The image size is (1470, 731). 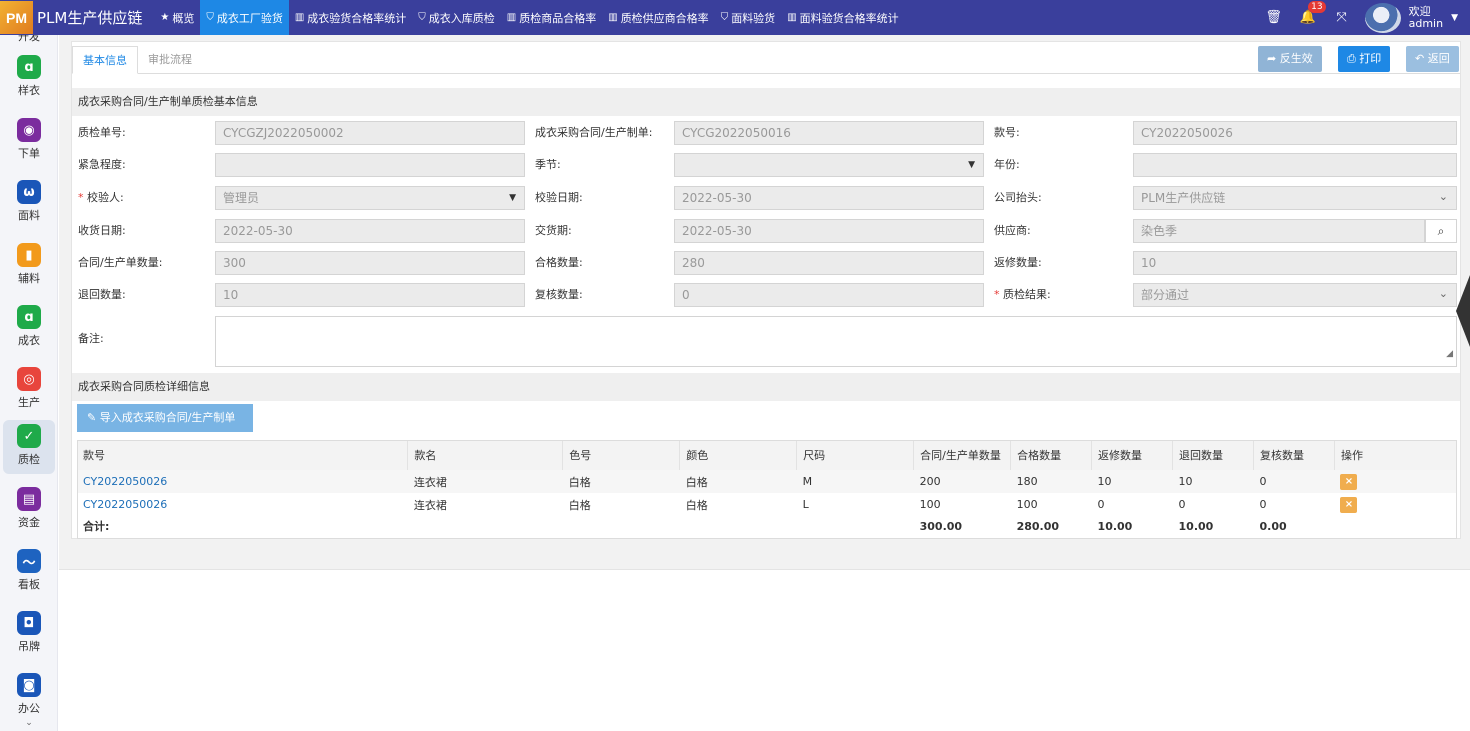 I want to click on total-label: 合计:, so click(x=96, y=526).